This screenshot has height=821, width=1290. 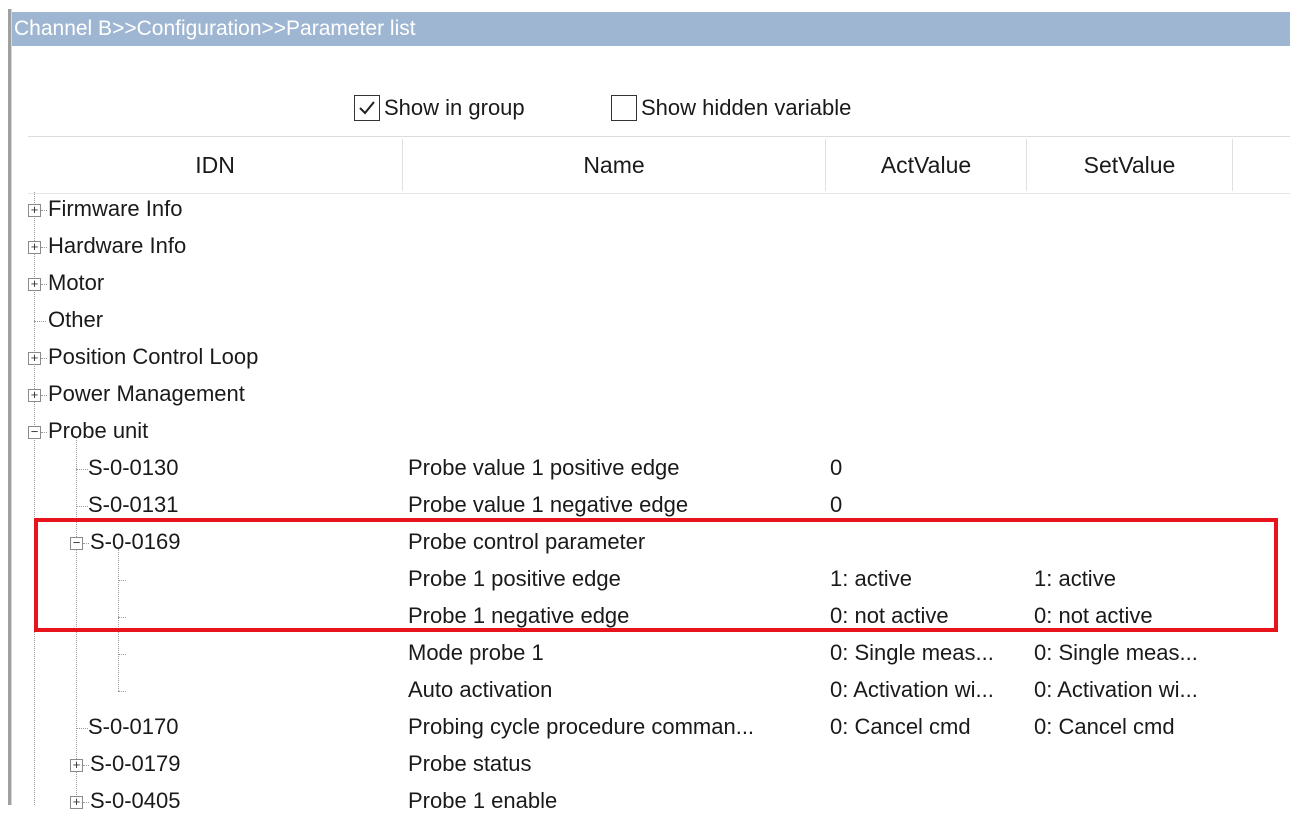 I want to click on show-hidden-variable-checkbox: Show hidden variable, so click(x=731, y=108).